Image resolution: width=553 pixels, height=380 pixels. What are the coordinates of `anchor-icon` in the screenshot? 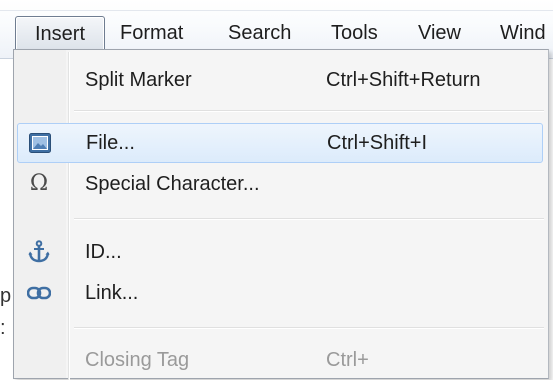 It's located at (39, 252).